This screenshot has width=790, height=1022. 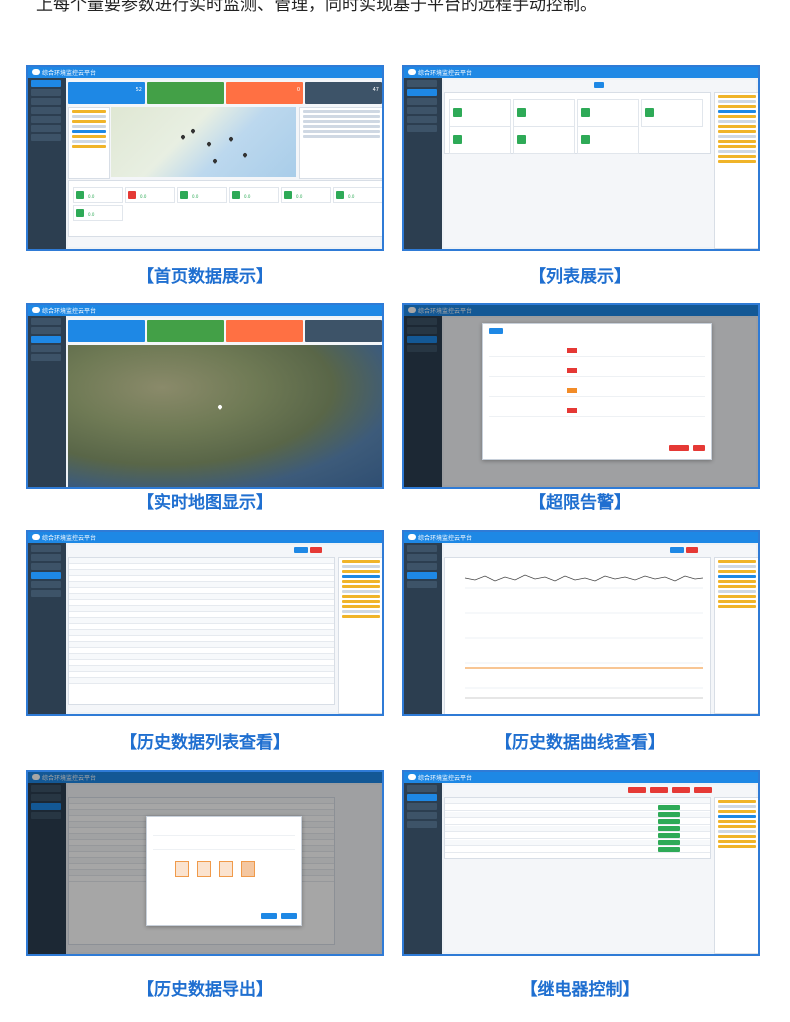 I want to click on stat-tile-online, so click(x=106, y=331).